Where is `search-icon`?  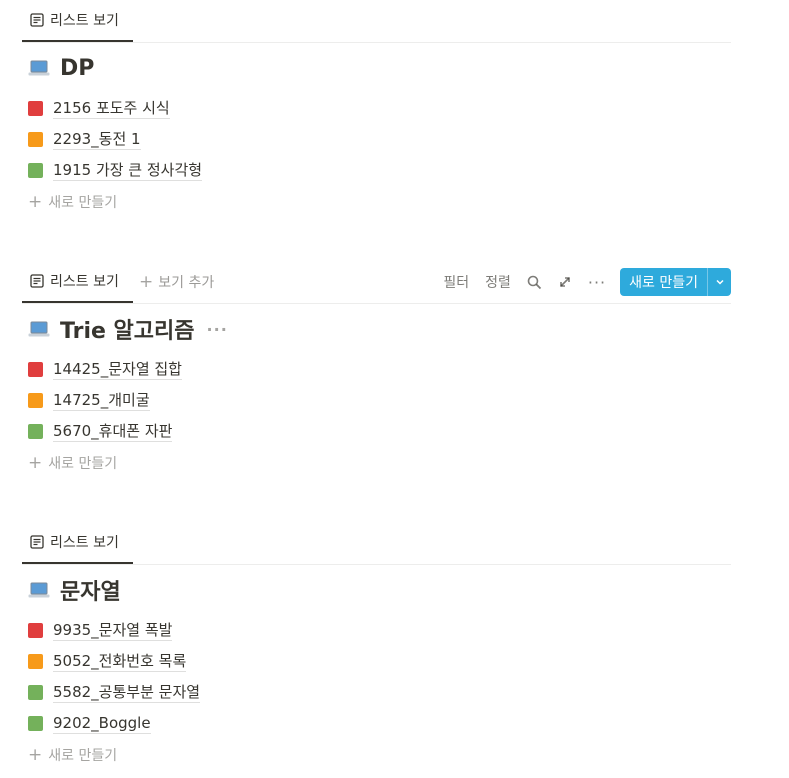 search-icon is located at coordinates (534, 282).